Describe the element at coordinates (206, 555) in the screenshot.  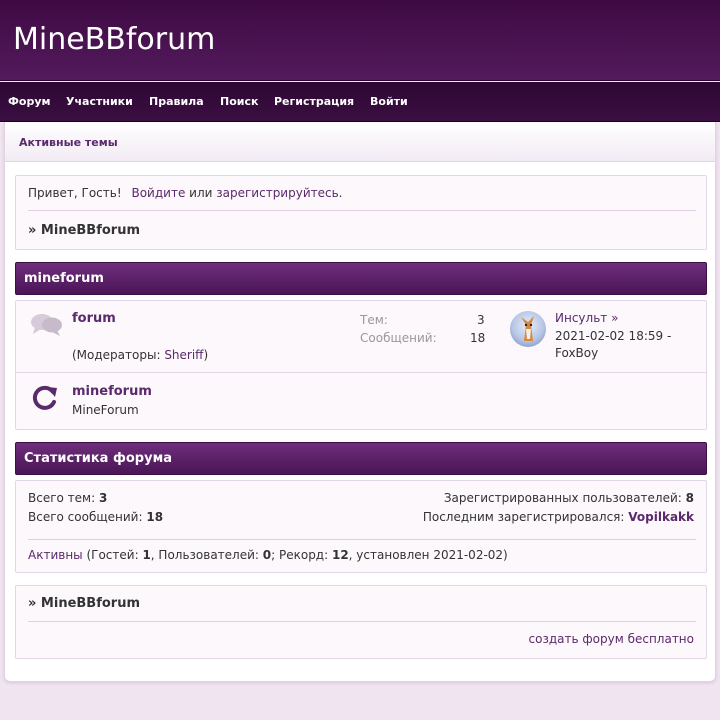
I see `users-label: , Пользователей:` at that location.